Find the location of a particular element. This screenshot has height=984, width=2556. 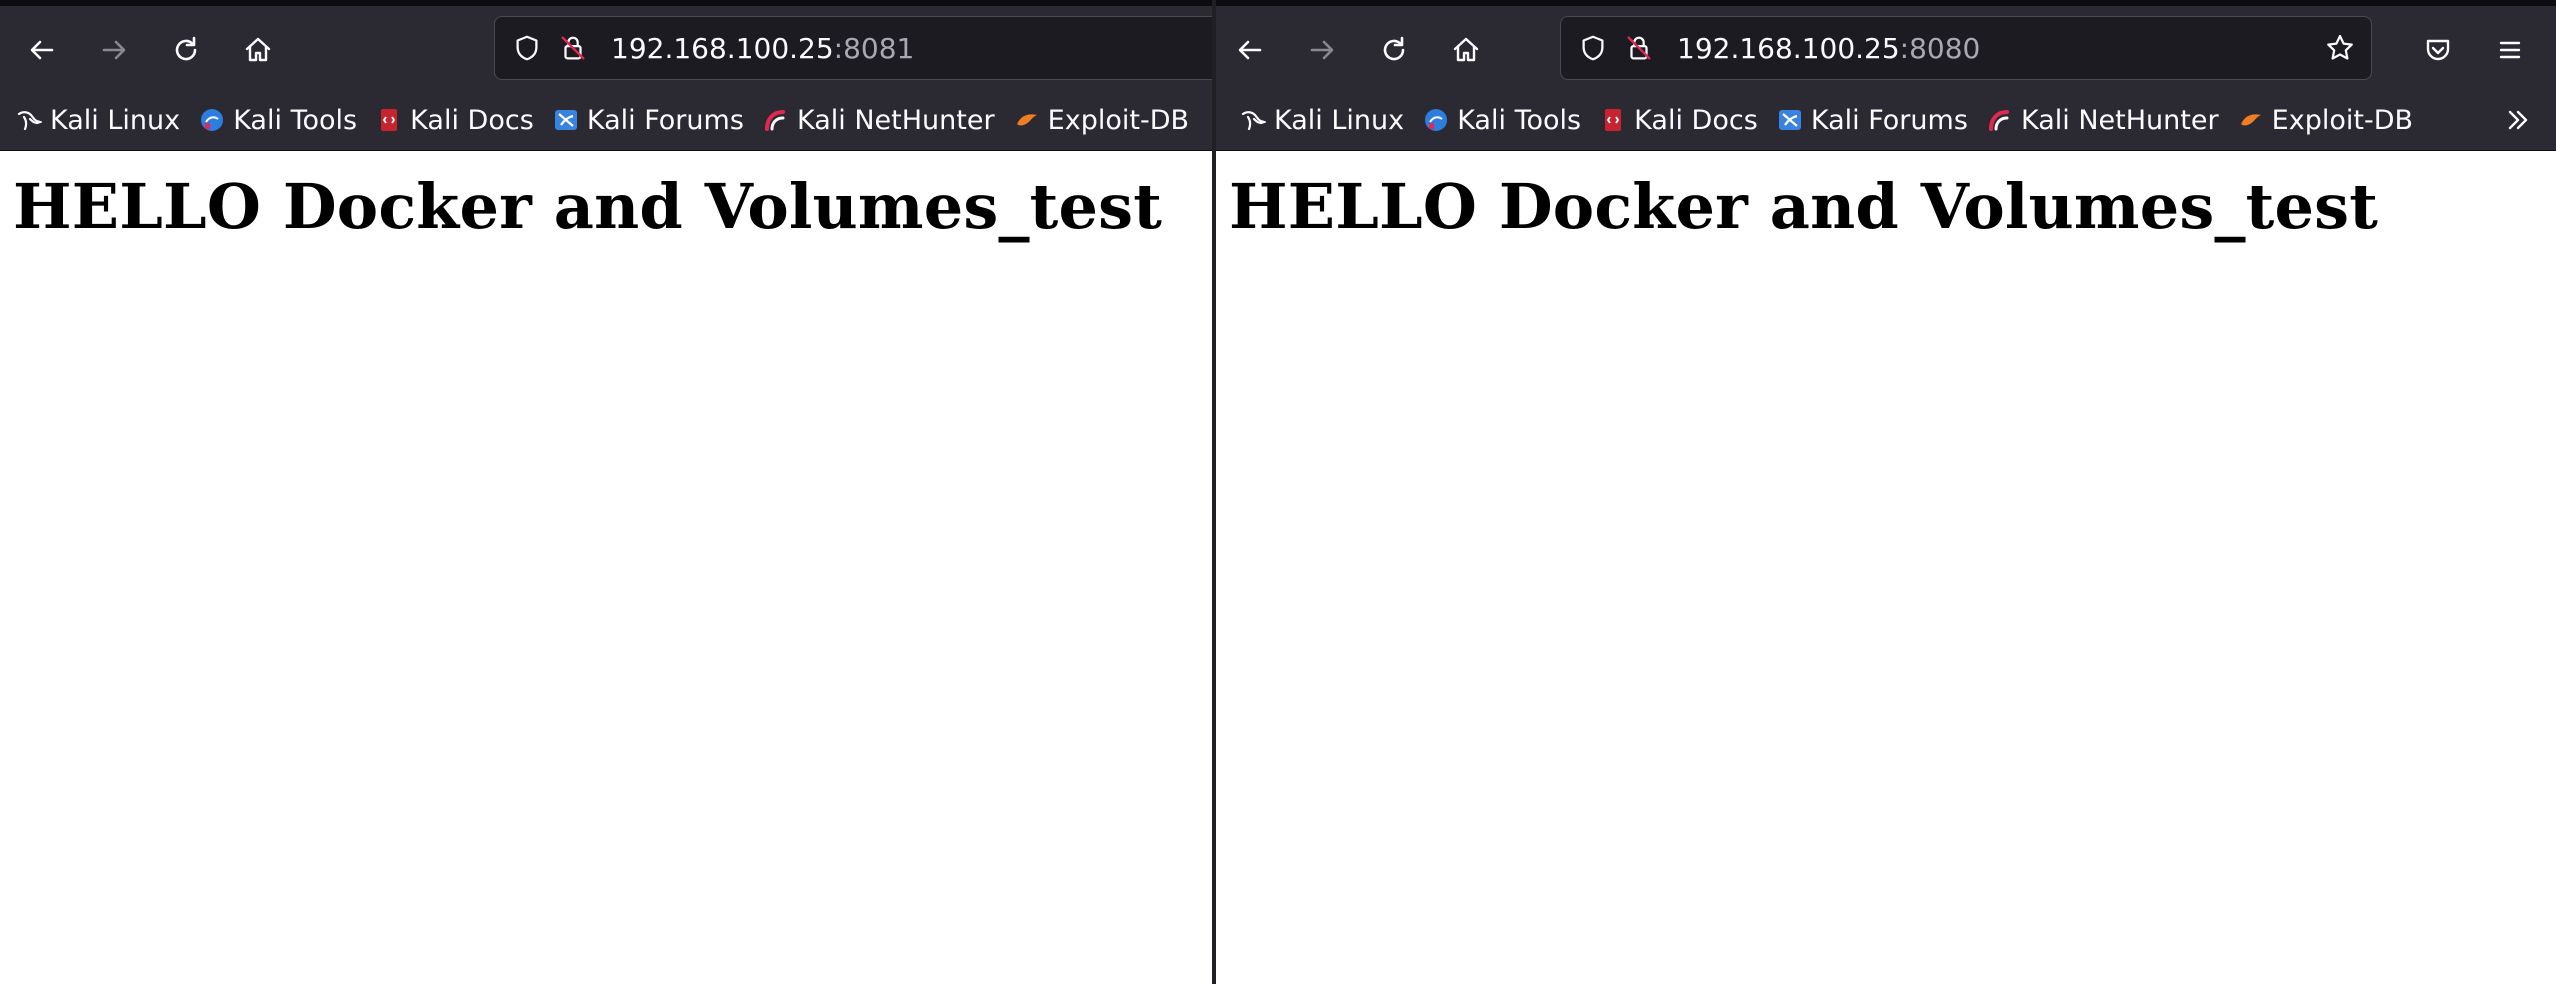

url-bar: 192.168.100.25:8081 is located at coordinates (853, 48).